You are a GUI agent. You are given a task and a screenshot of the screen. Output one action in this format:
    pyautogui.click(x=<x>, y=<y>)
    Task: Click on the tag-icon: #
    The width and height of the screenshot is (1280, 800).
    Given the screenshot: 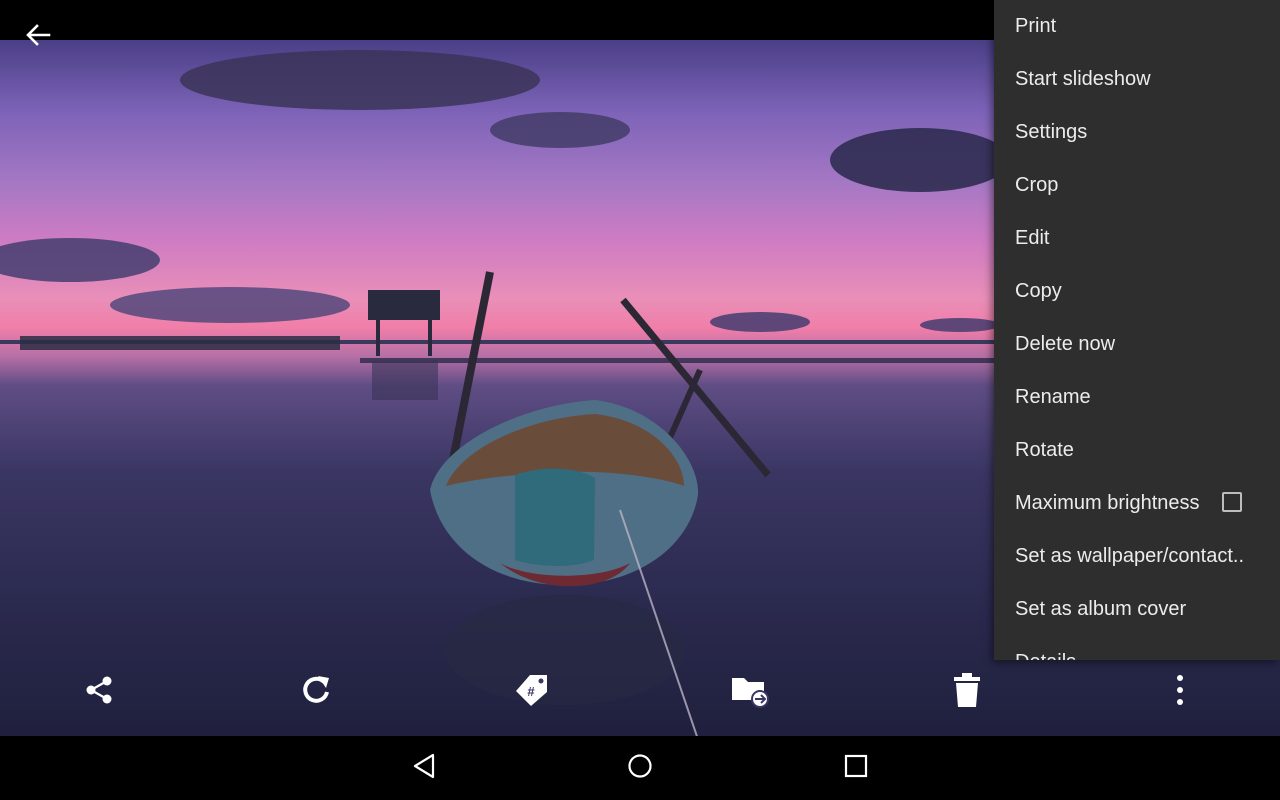 What is the action you would take?
    pyautogui.click(x=532, y=692)
    